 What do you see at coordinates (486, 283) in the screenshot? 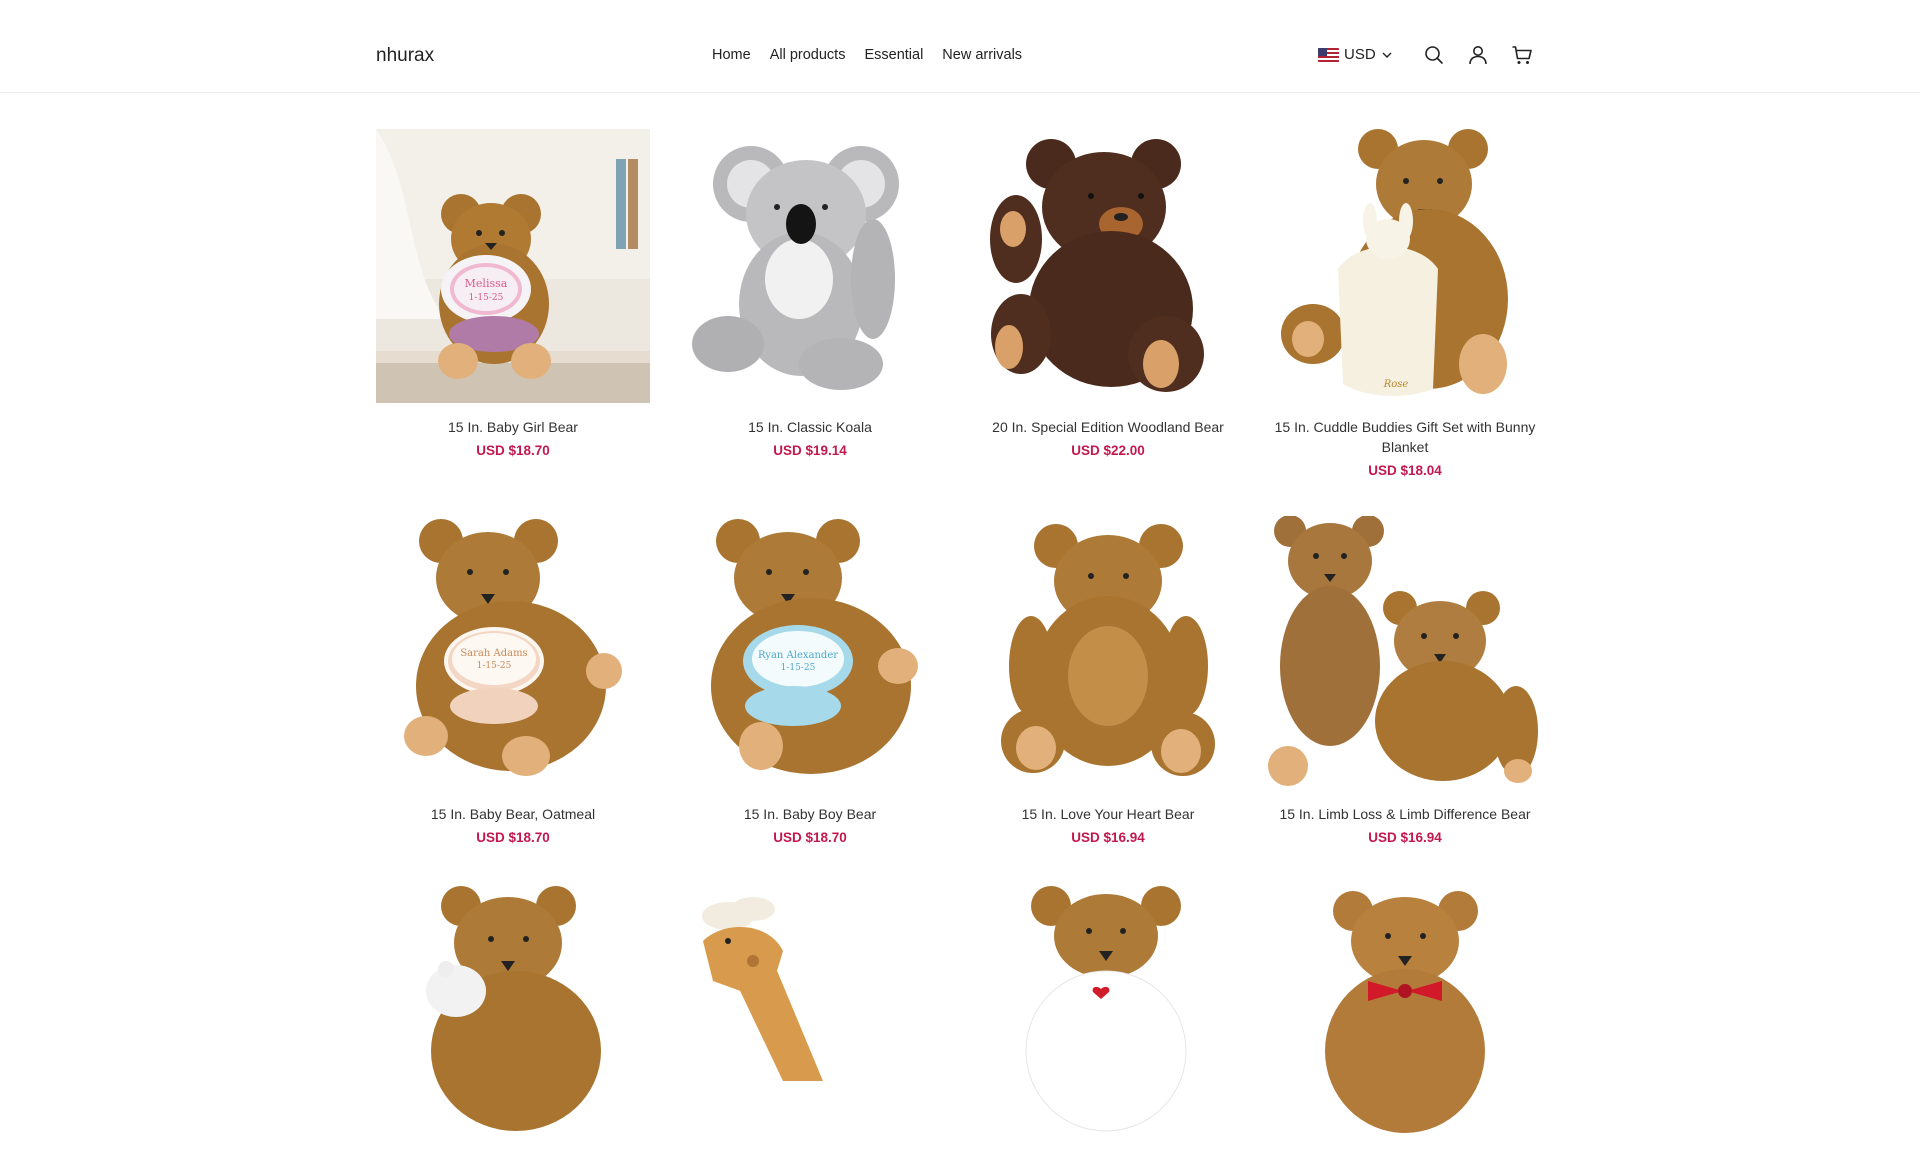
I see `svg-text: Melissa` at bounding box center [486, 283].